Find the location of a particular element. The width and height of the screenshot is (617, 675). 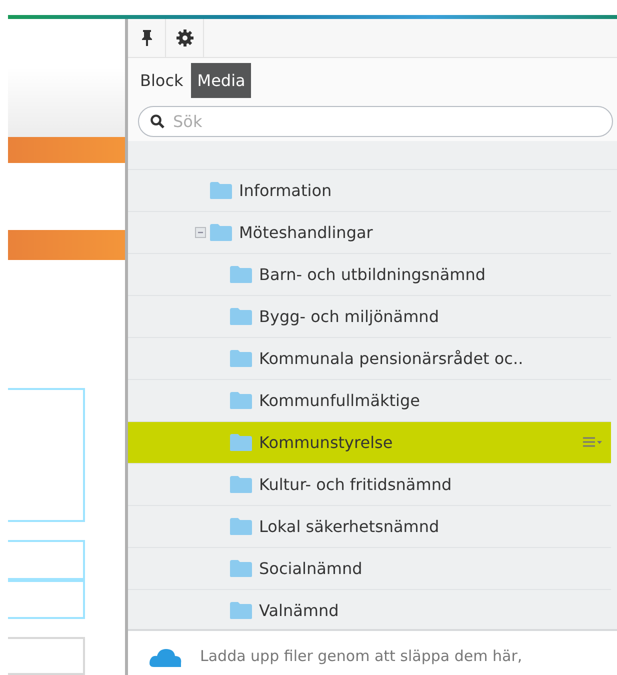

menu-icon is located at coordinates (593, 442).